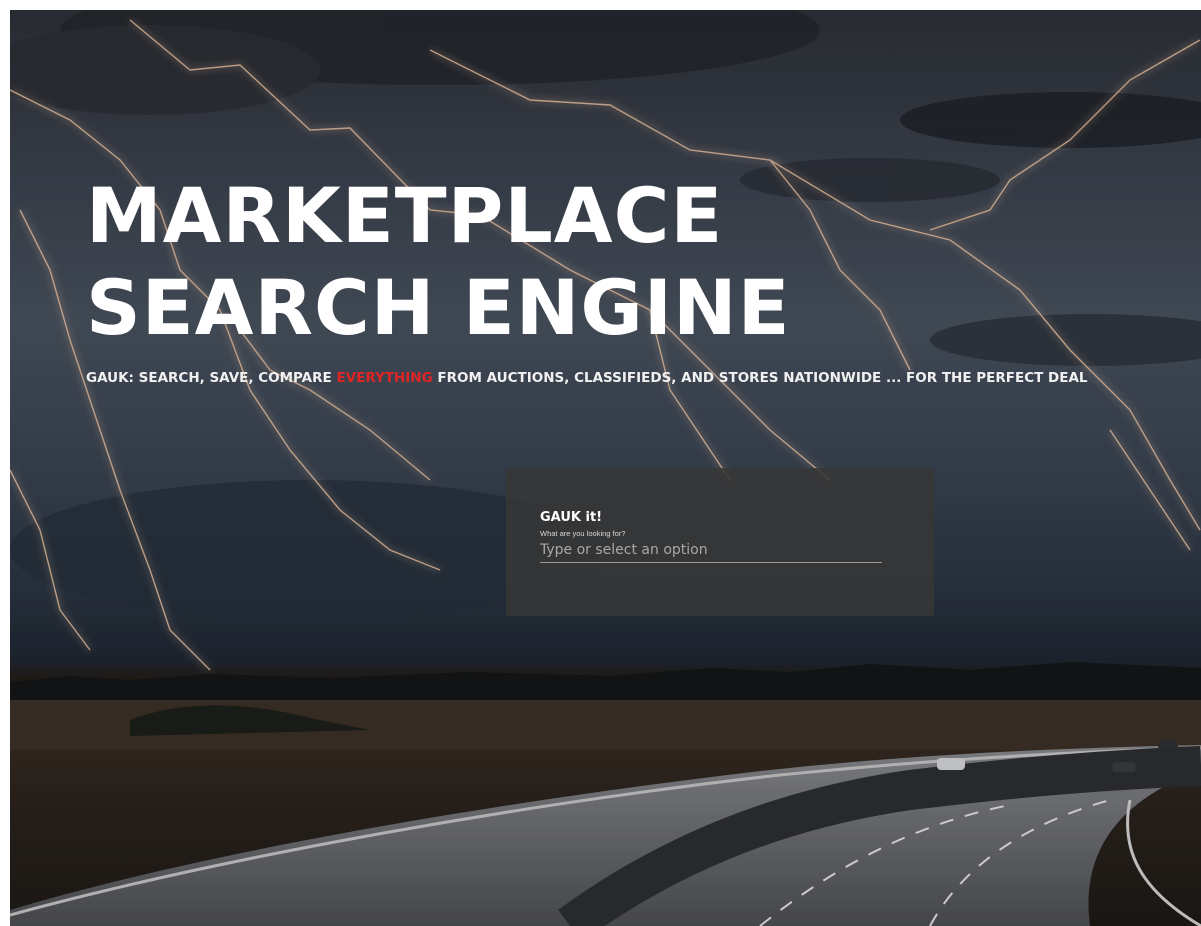 This screenshot has height=926, width=1201. What do you see at coordinates (438, 262) in the screenshot?
I see `page-title: MARKETPLACE SEARCH ENGINE` at bounding box center [438, 262].